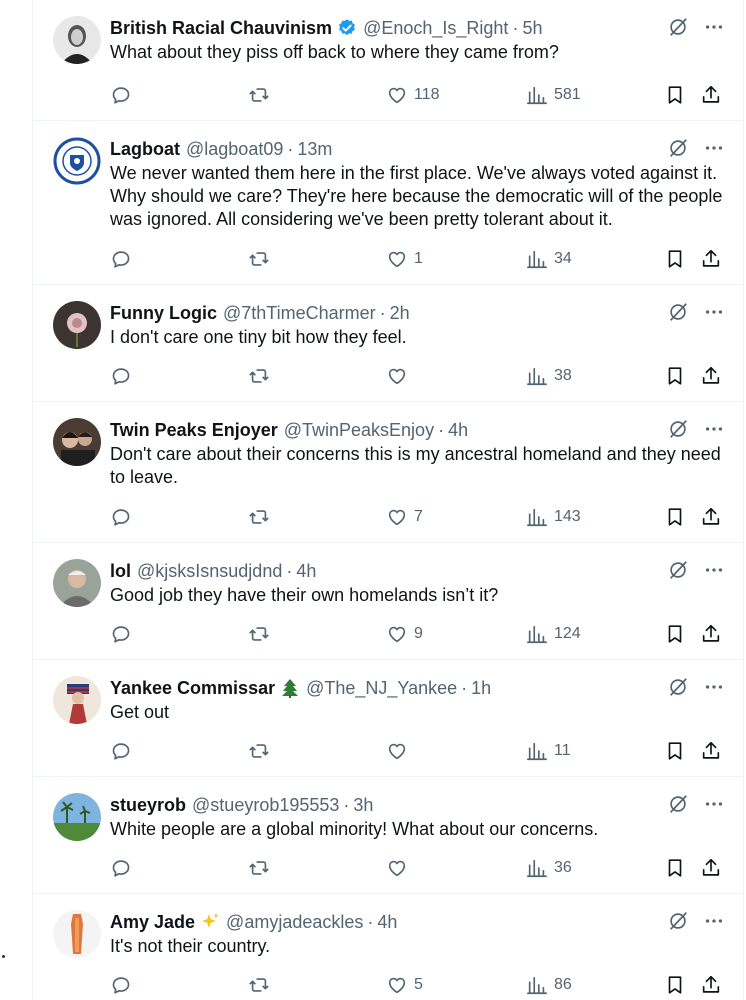 This screenshot has width=746, height=1000. Describe the element at coordinates (435, 28) in the screenshot. I see `user-handle: @Enoch_Is_Right` at that location.